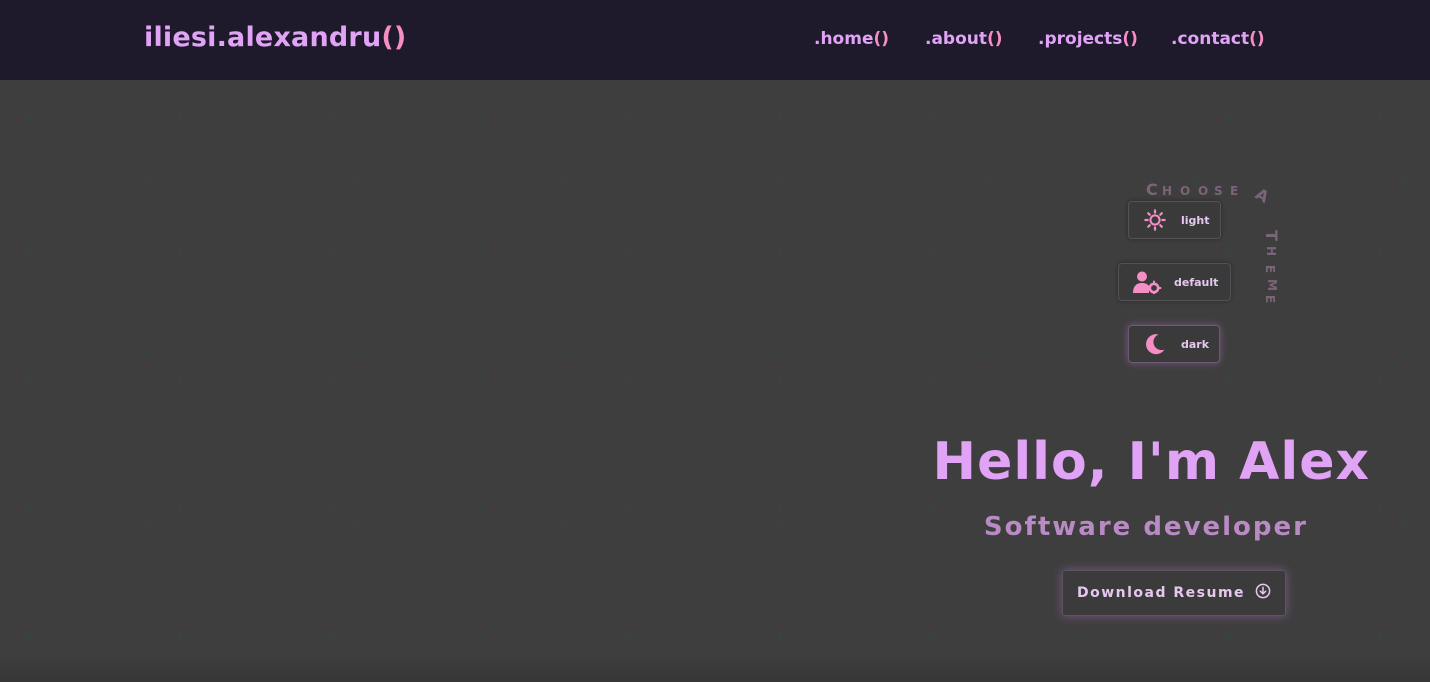 The height and width of the screenshot is (682, 1430). I want to click on theme-button-light-label: light, so click(1195, 220).